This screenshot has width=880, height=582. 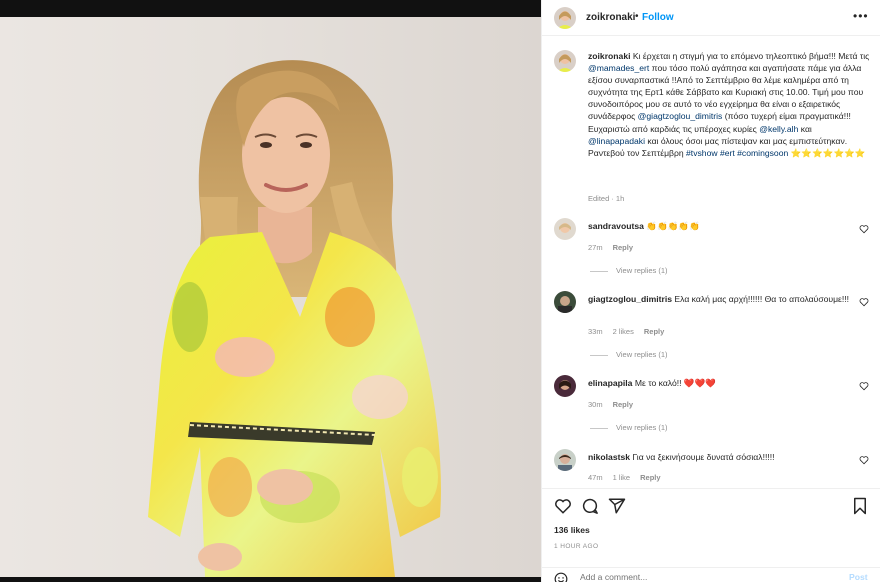 What do you see at coordinates (727, 153) in the screenshot?
I see `caption-tag-link: #ert` at bounding box center [727, 153].